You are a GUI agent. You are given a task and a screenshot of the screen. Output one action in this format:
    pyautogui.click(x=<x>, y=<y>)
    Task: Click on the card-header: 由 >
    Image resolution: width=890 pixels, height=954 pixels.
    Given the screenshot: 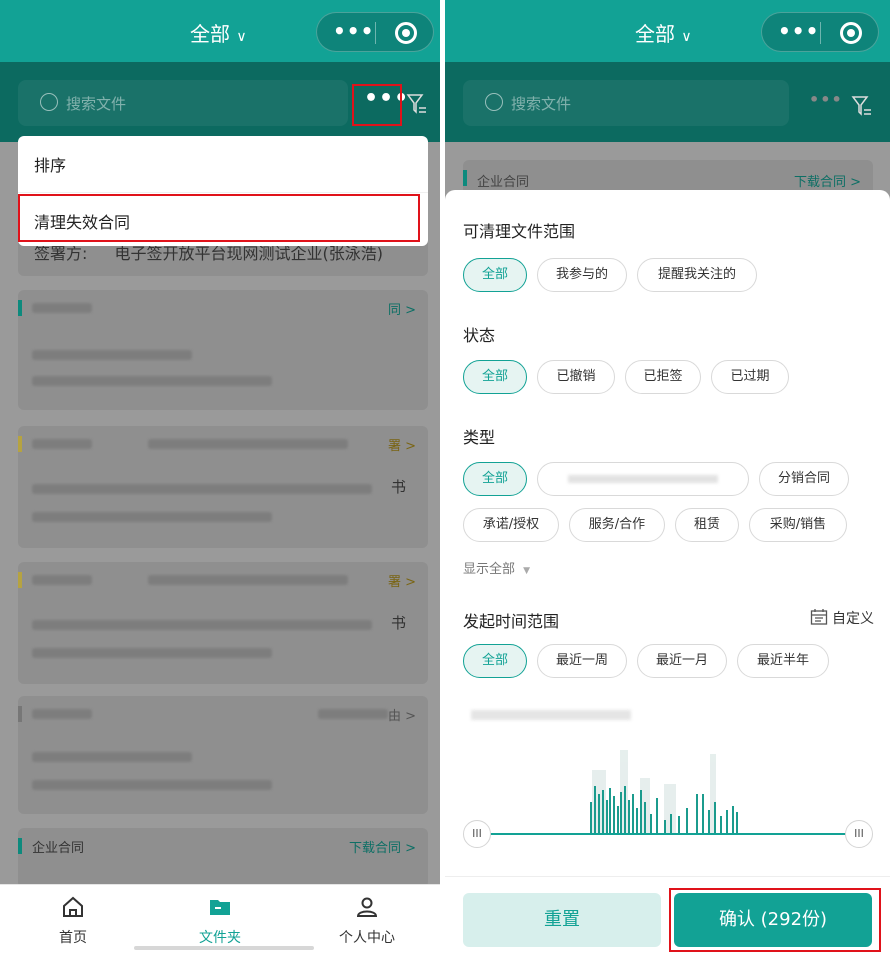 What is the action you would take?
    pyautogui.click(x=223, y=713)
    